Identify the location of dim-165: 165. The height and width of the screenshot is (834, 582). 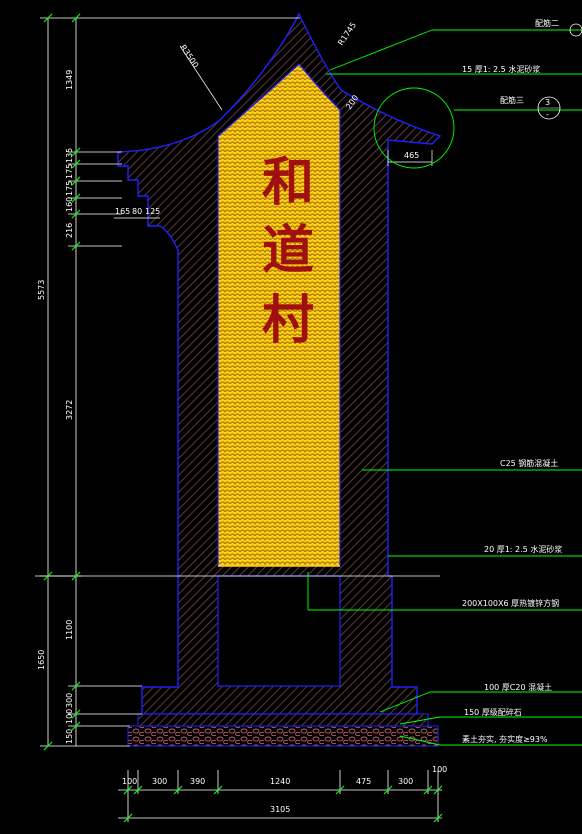
(122, 211).